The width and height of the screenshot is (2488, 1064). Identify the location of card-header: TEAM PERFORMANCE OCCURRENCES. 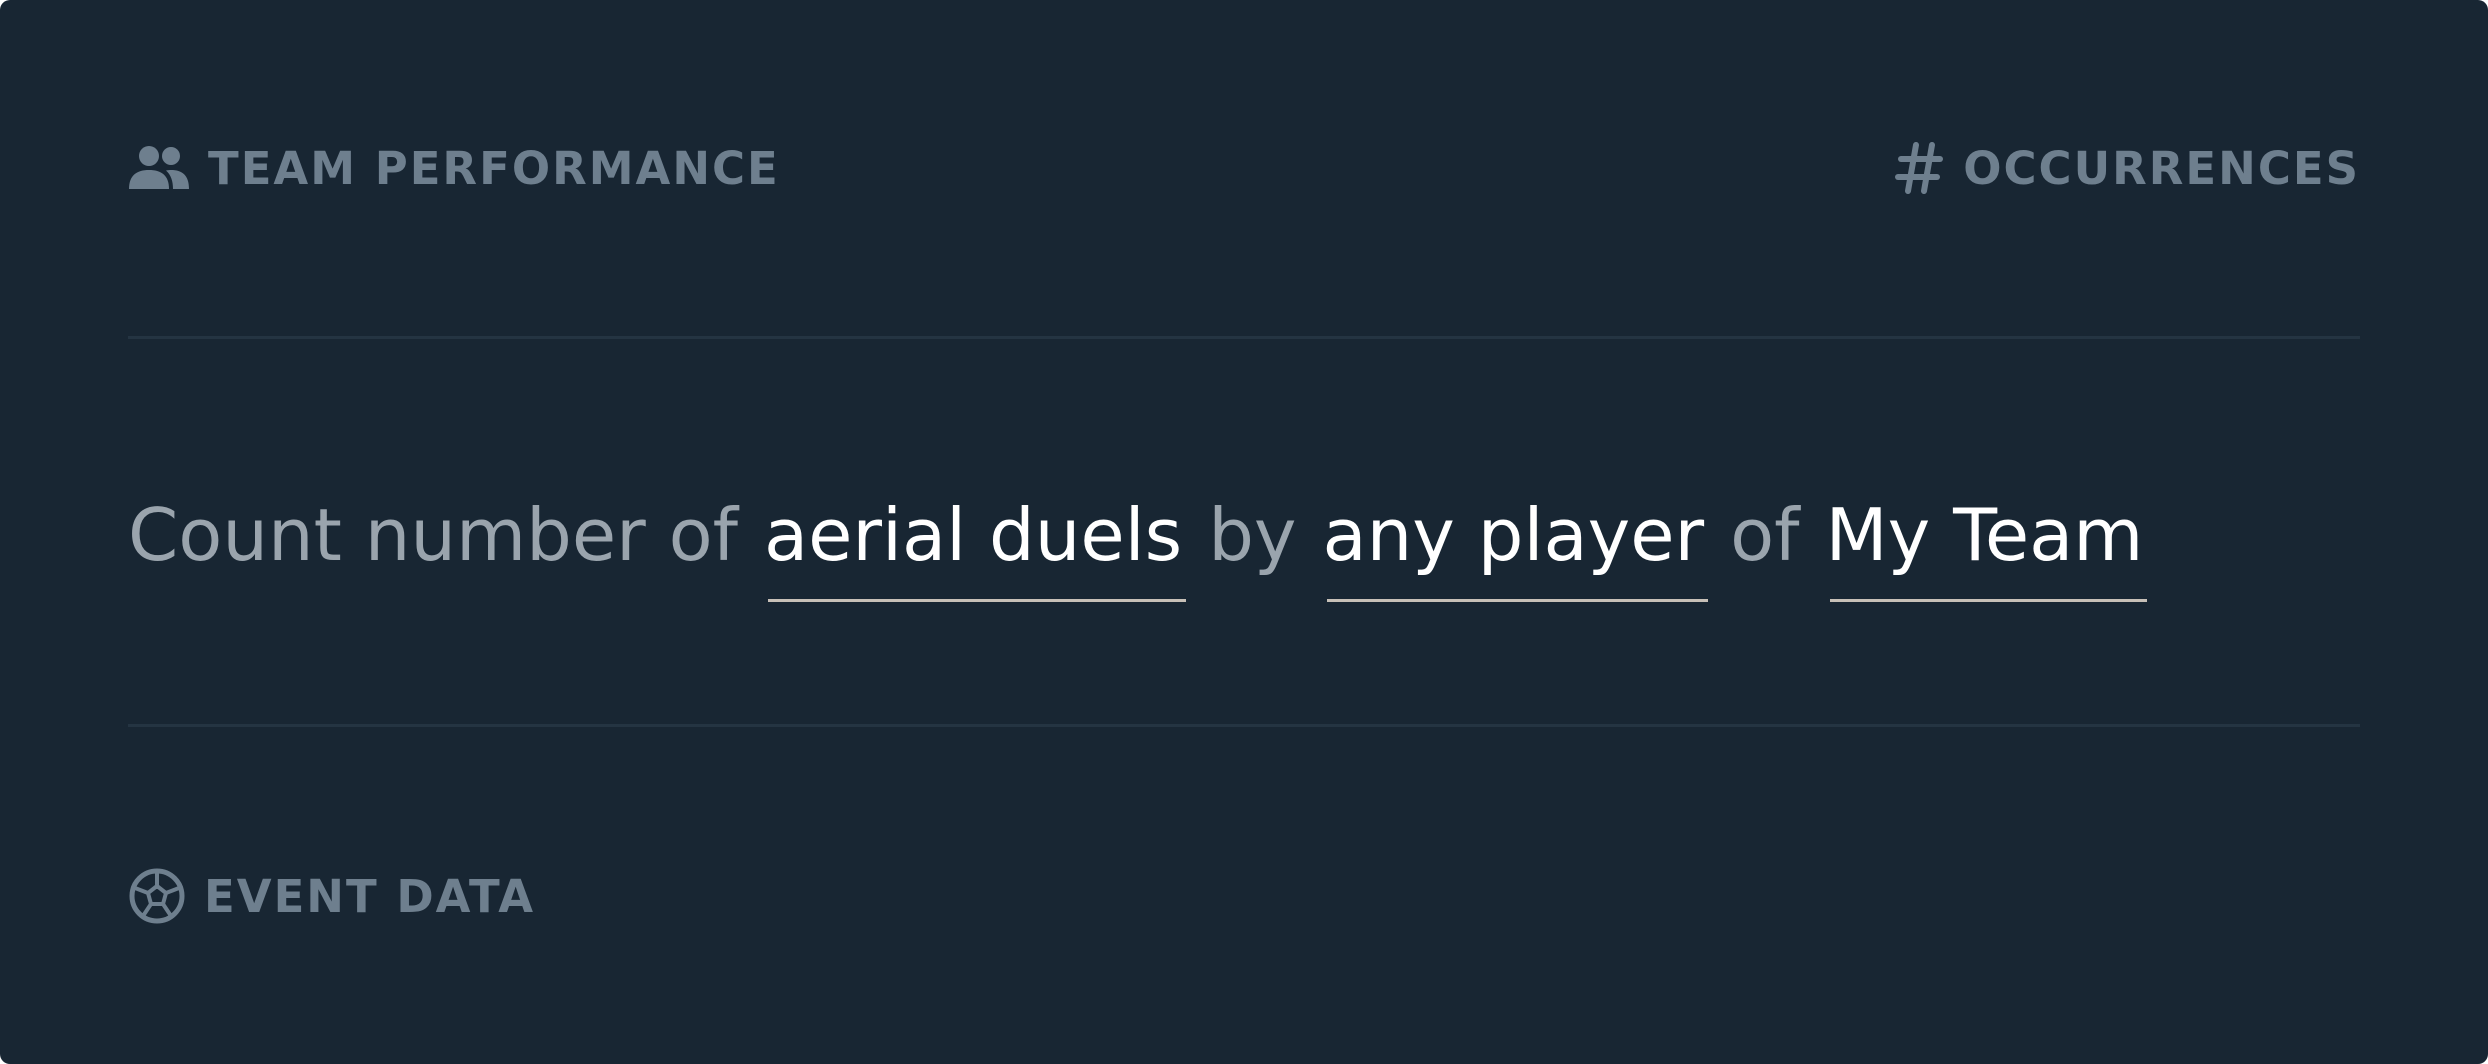
(1244, 168).